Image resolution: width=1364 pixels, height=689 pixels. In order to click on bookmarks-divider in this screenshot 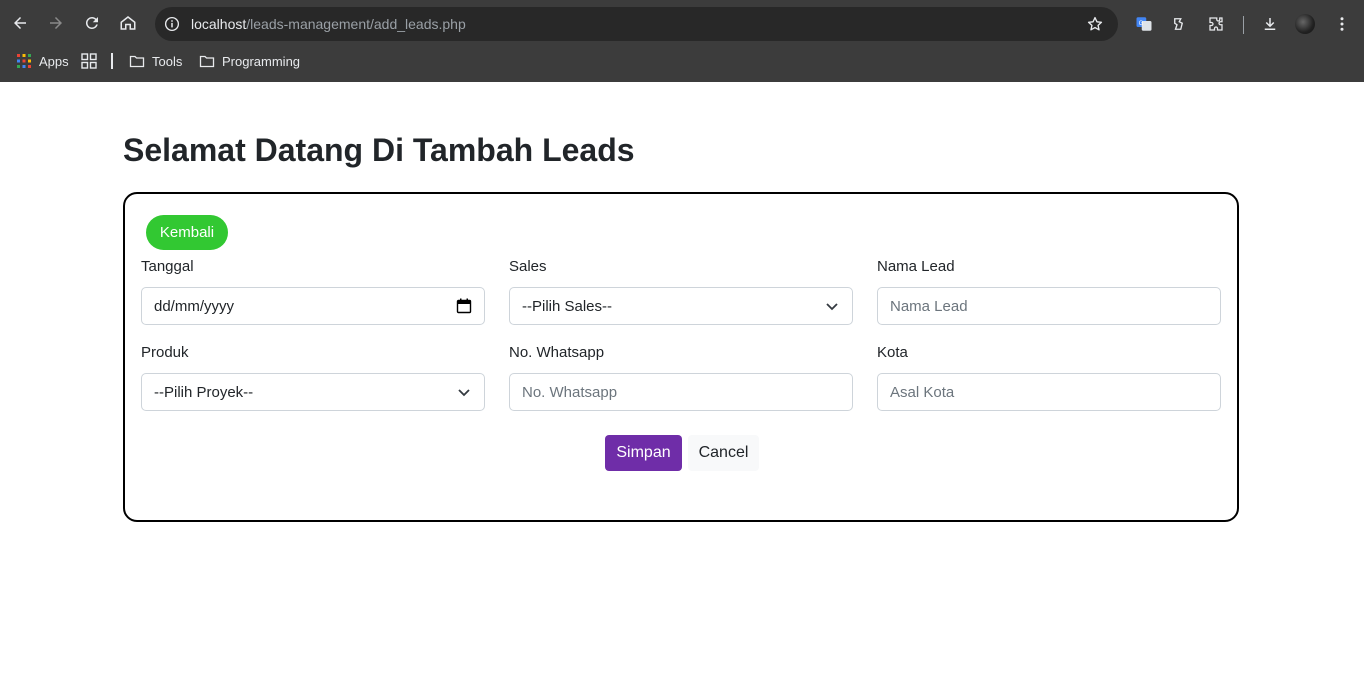, I will do `click(112, 61)`.